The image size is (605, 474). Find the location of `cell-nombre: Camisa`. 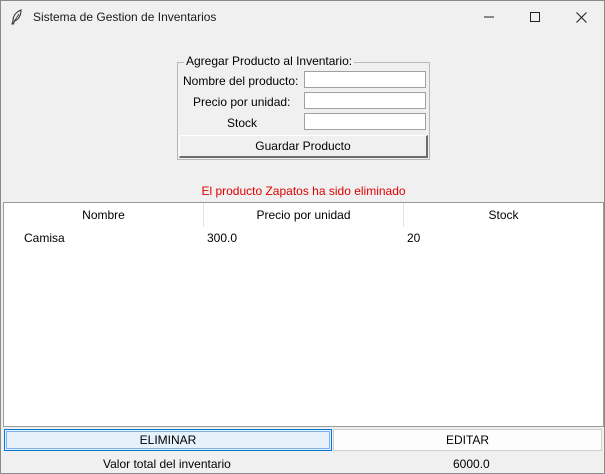

cell-nombre: Camisa is located at coordinates (44, 238).